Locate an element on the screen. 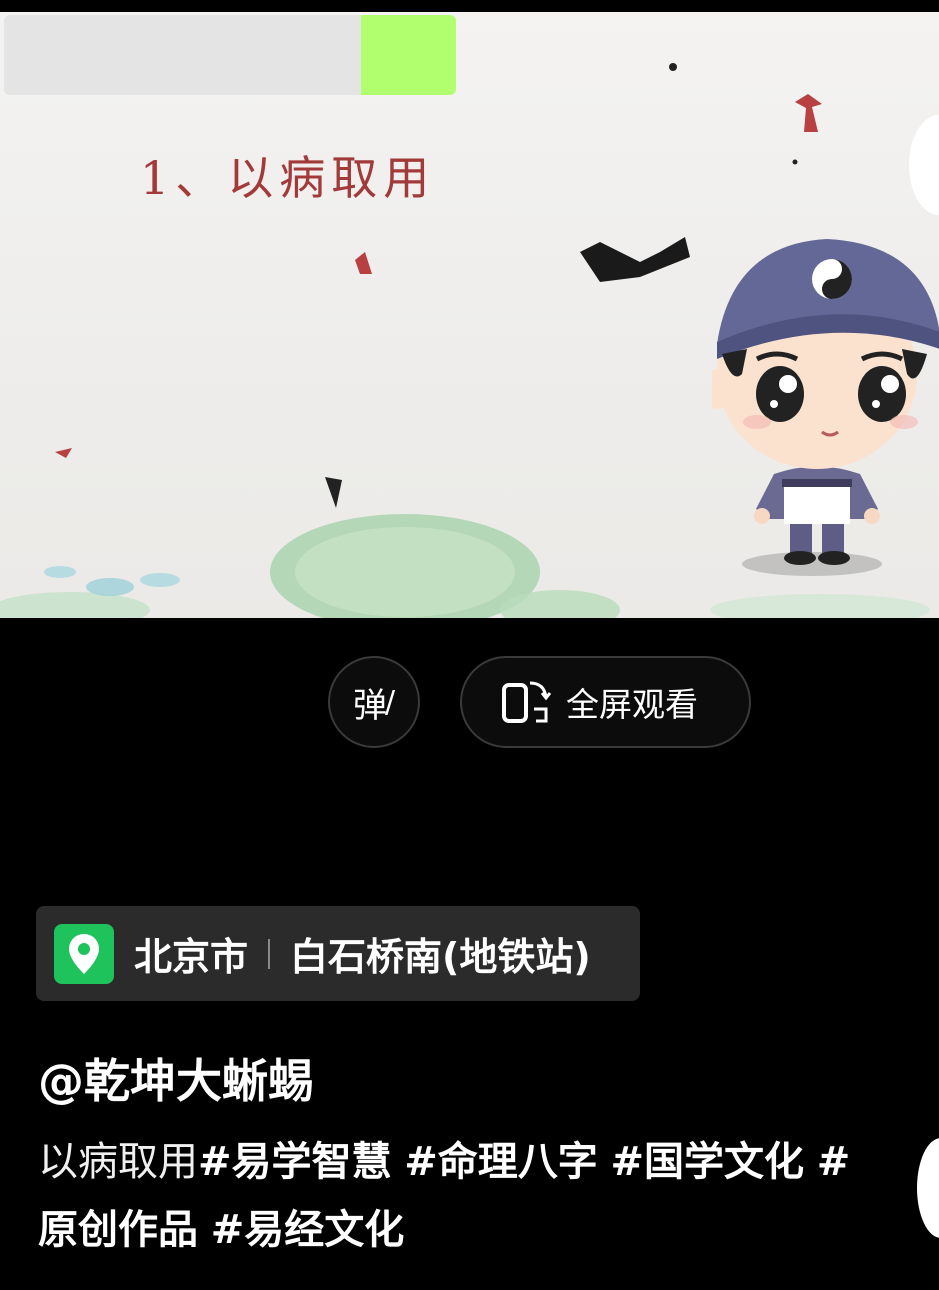 The height and width of the screenshot is (1290, 939). side-panel-handle-bottom is located at coordinates (928, 1188).